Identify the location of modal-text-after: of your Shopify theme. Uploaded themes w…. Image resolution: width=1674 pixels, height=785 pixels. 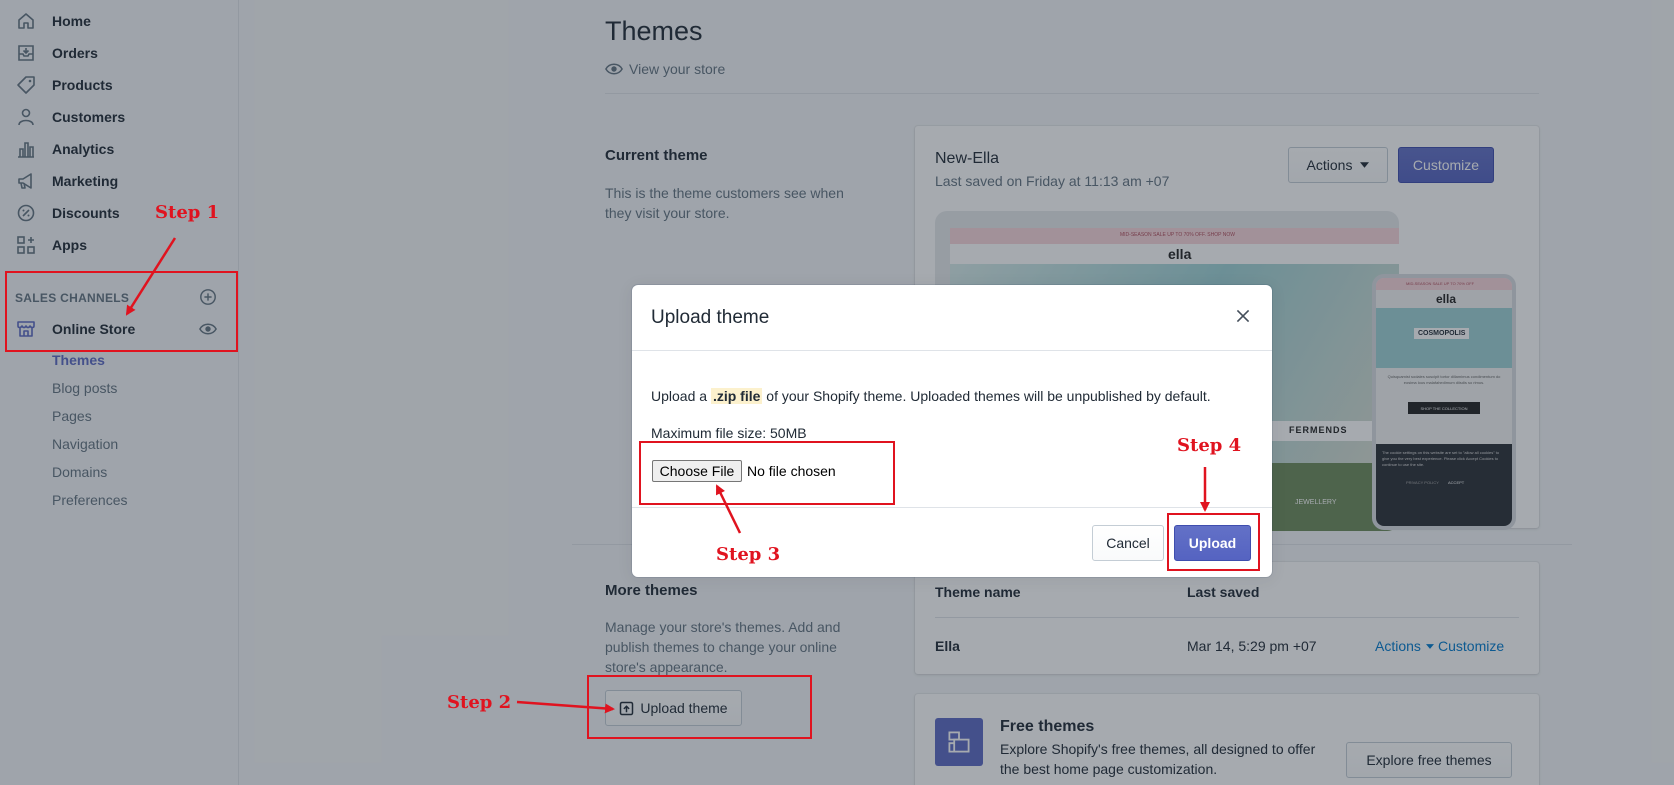
(986, 396).